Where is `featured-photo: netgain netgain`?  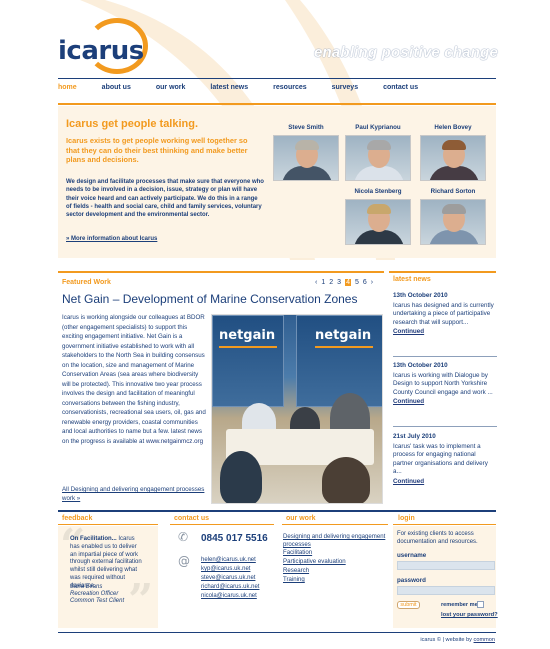 featured-photo: netgain netgain is located at coordinates (297, 409).